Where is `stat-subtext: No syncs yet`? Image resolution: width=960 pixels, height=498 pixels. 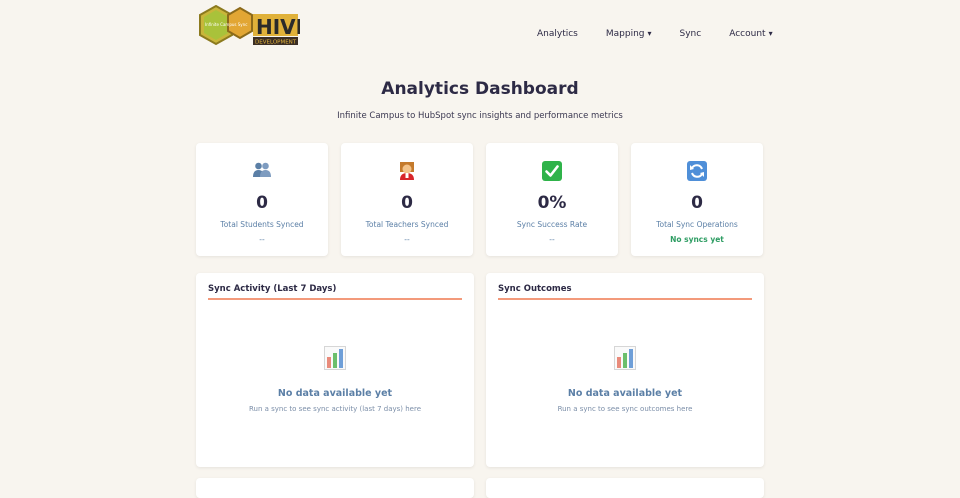 stat-subtext: No syncs yet is located at coordinates (697, 239).